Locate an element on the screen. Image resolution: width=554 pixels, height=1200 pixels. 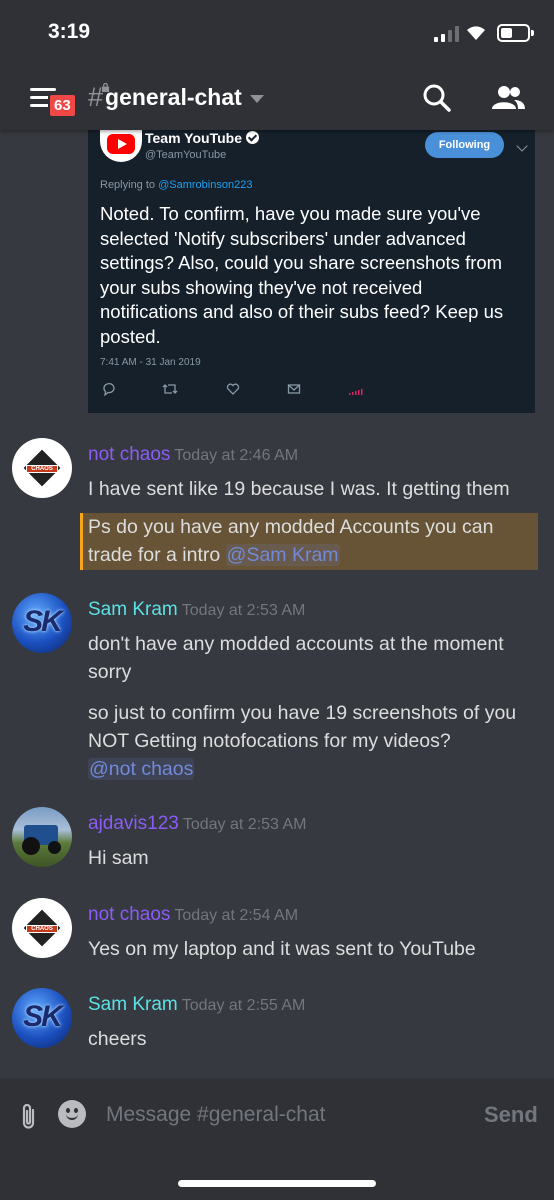
send-button: Send is located at coordinates (511, 1115).